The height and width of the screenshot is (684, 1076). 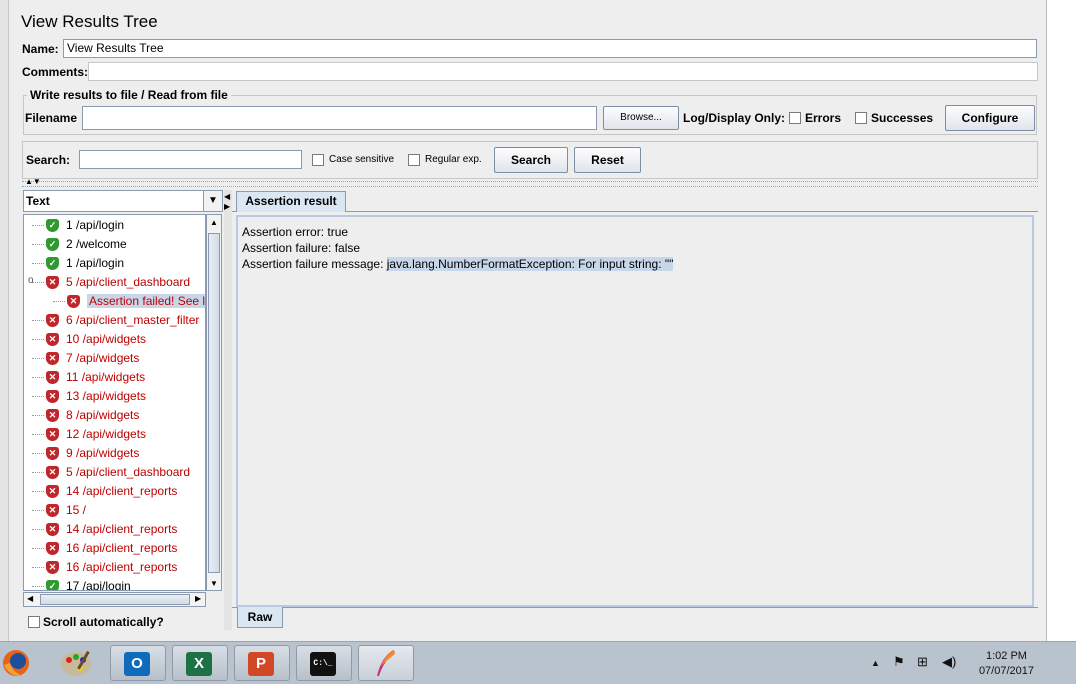 I want to click on paint-icon, so click(x=76, y=663).